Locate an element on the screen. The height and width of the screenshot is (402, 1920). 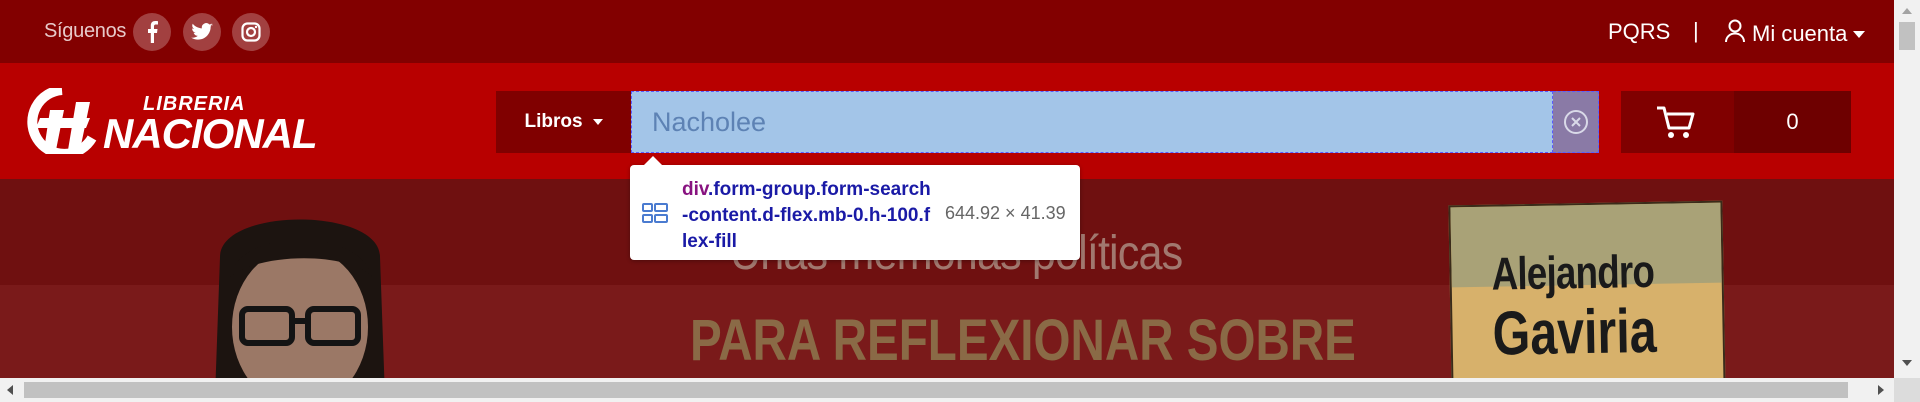
twitter-icon is located at coordinates (202, 32).